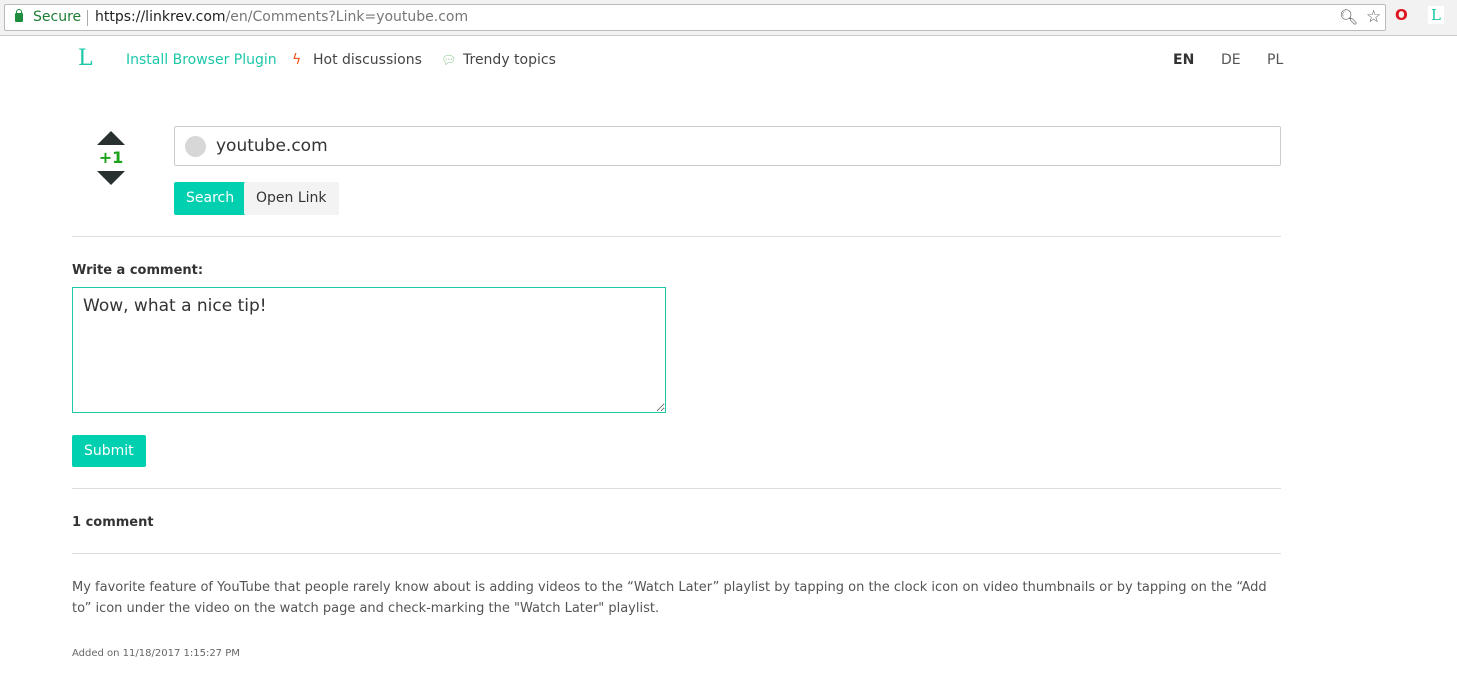  Describe the element at coordinates (156, 653) in the screenshot. I see `comment-date: Added on 11/18/2017 1:15:27 PM` at that location.